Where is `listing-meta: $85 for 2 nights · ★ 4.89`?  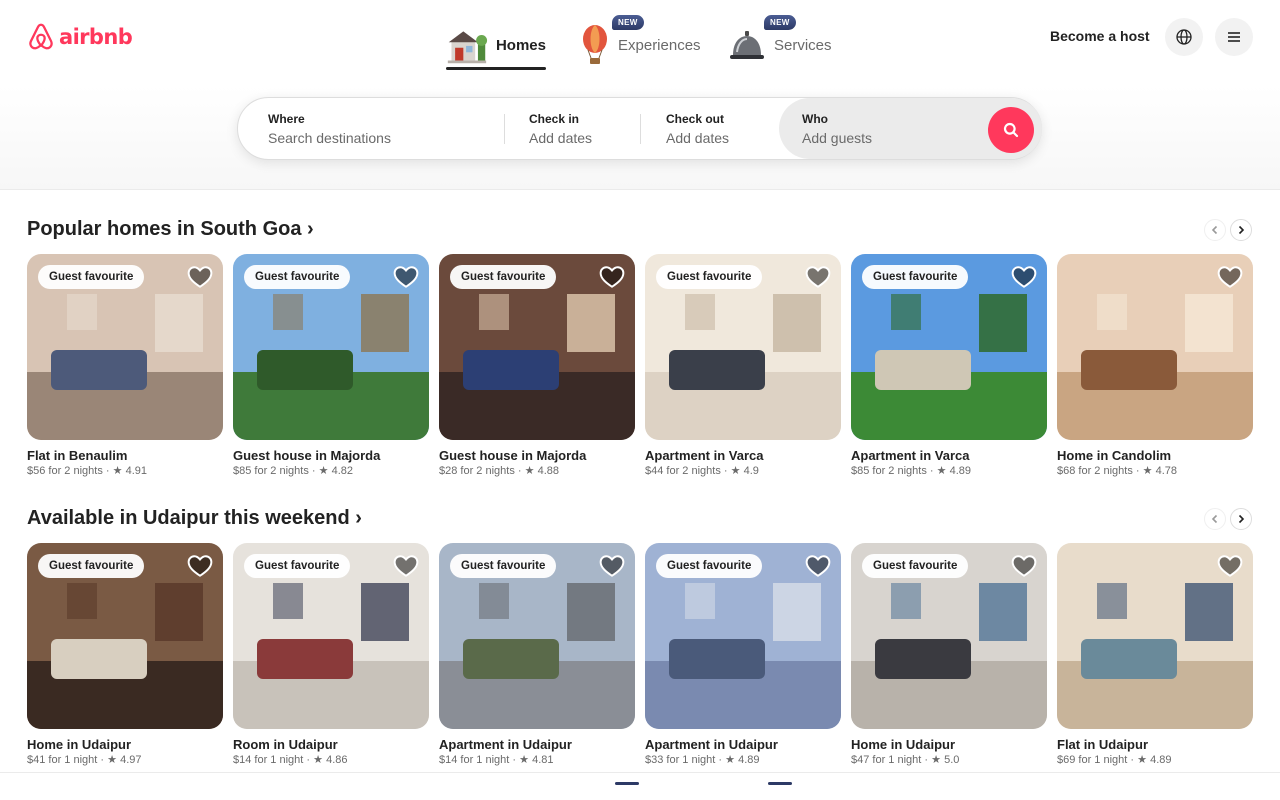 listing-meta: $85 for 2 nights · ★ 4.89 is located at coordinates (911, 470).